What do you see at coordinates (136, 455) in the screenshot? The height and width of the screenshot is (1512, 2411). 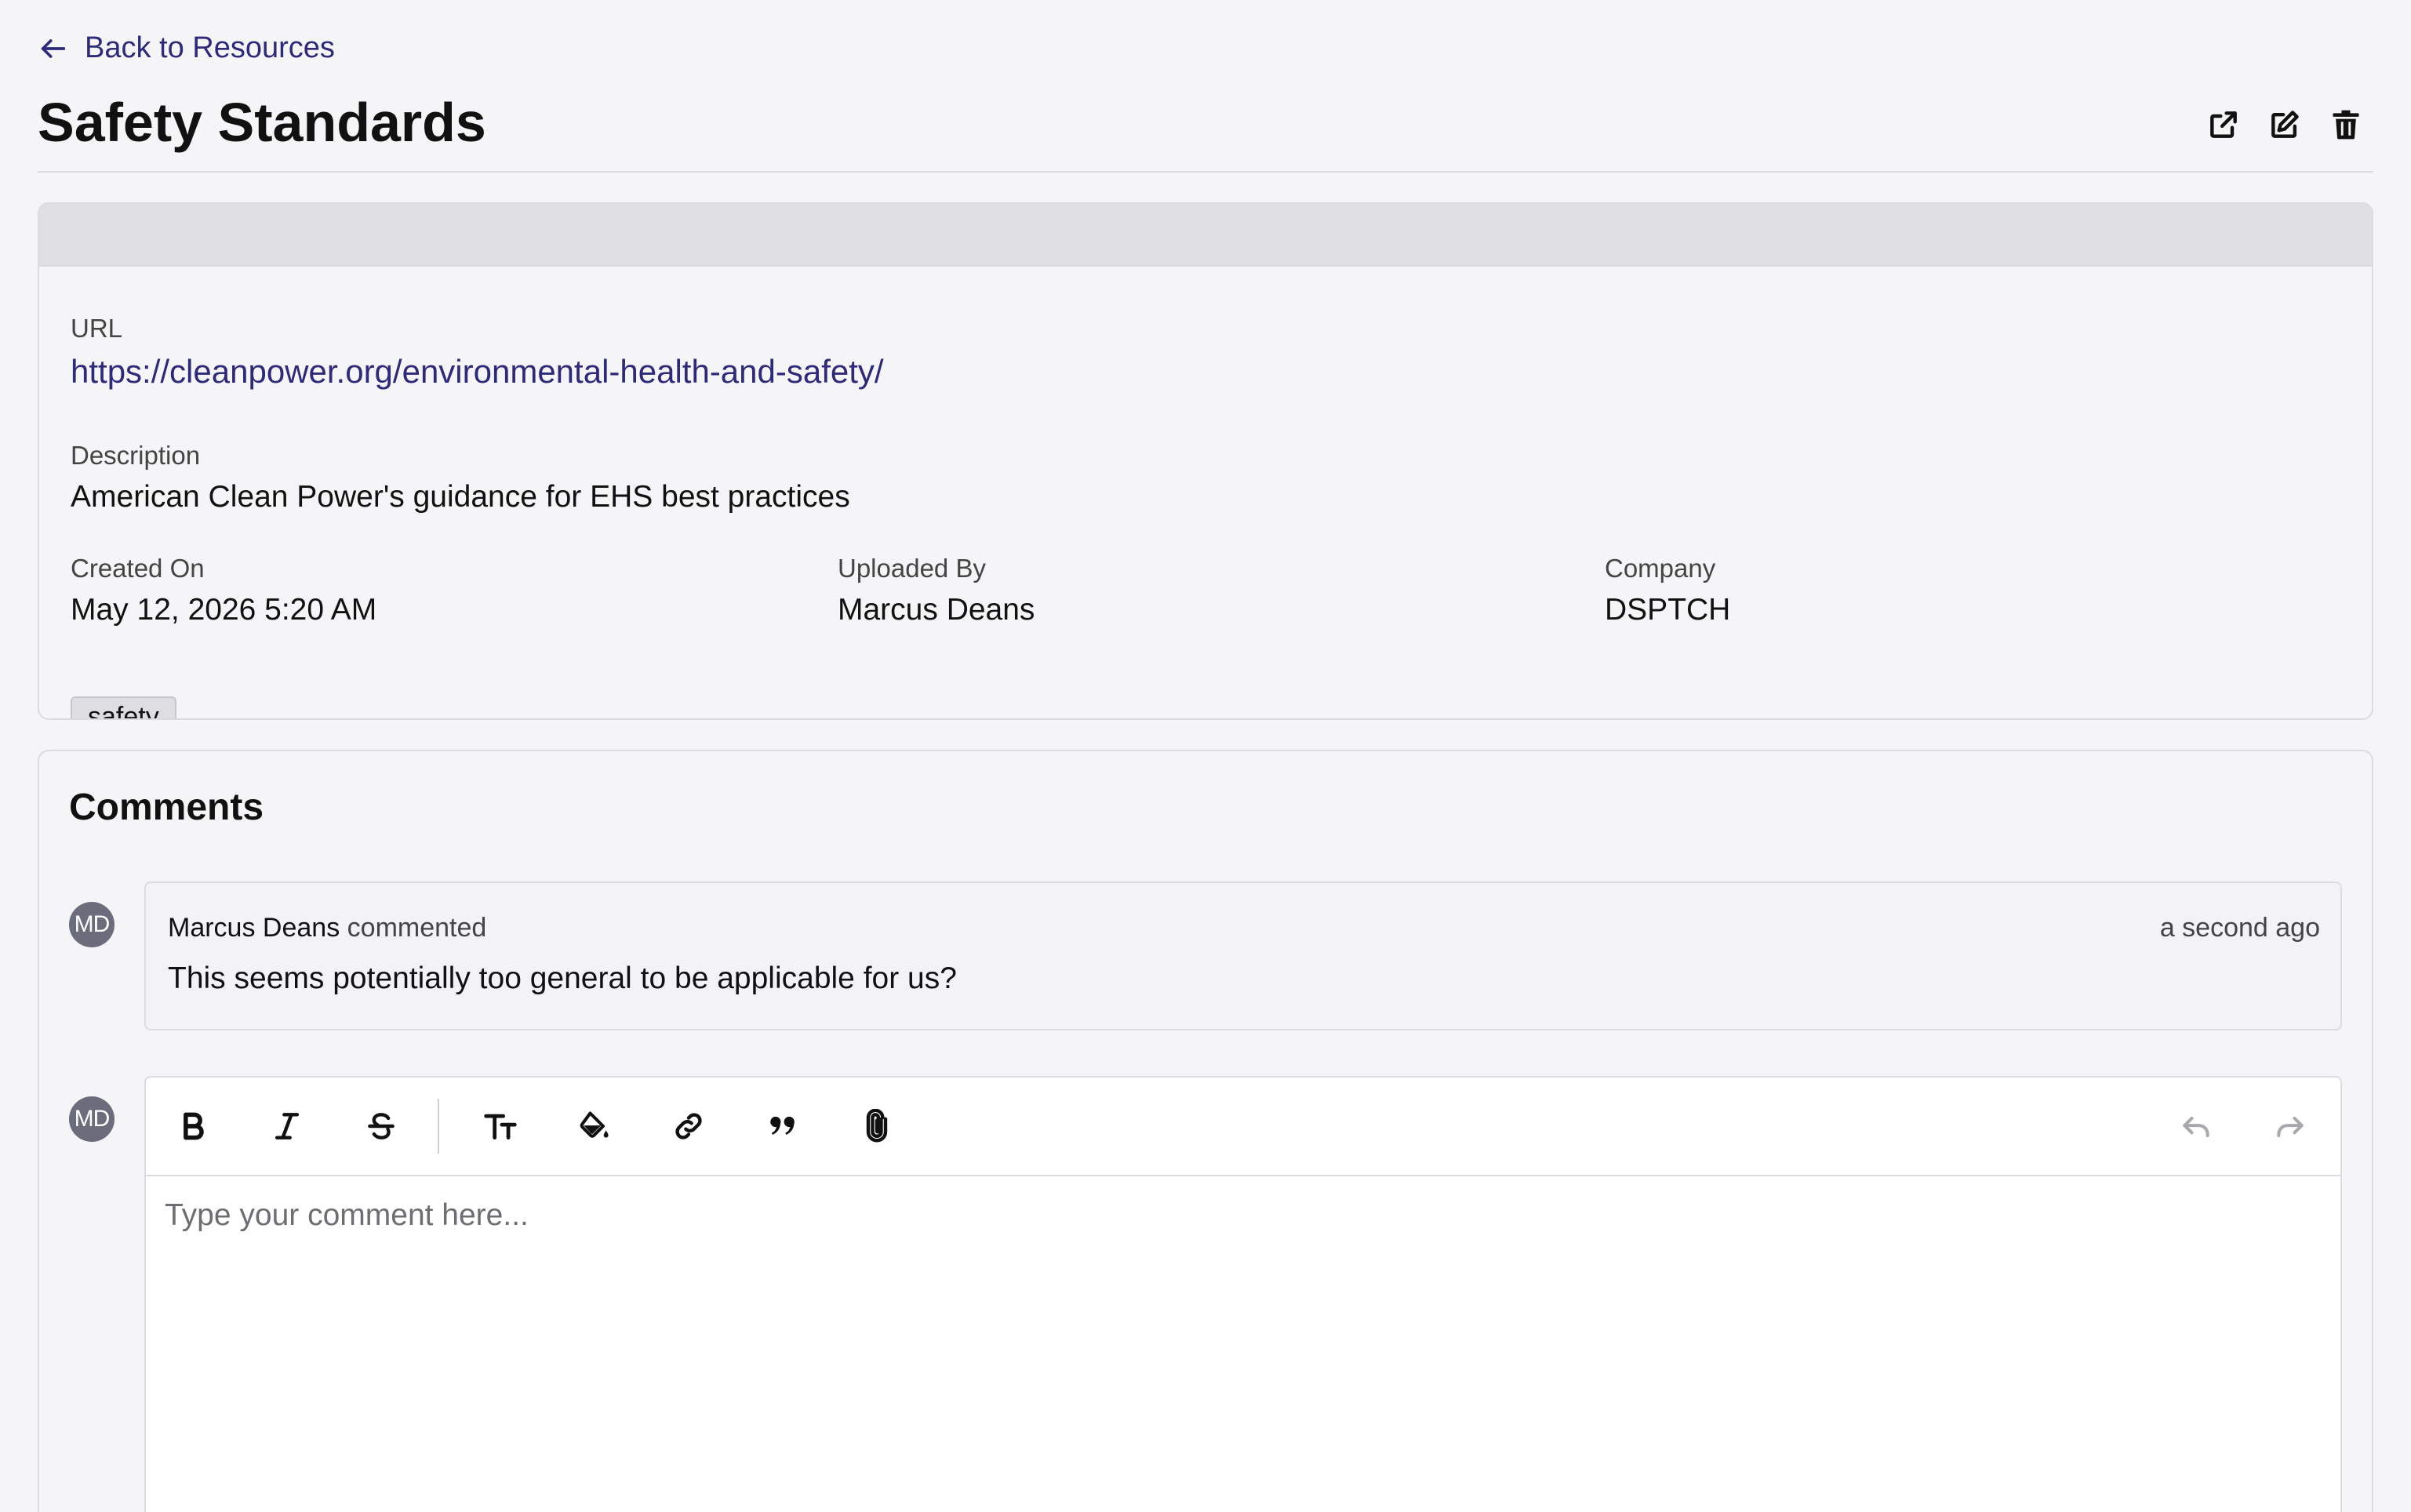 I see `description-label: Description` at bounding box center [136, 455].